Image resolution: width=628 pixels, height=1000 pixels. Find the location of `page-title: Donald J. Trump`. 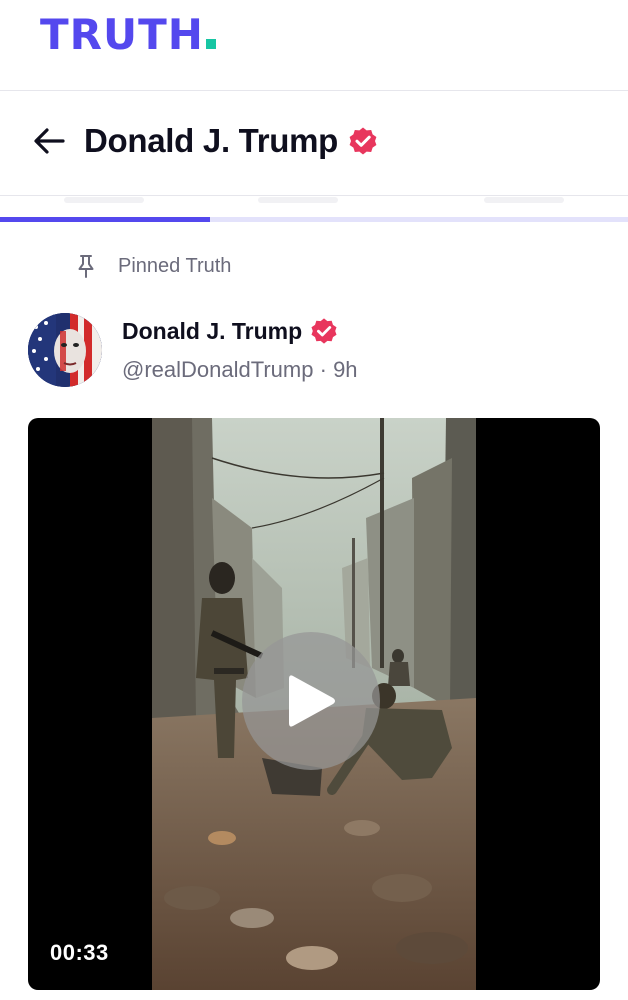

page-title: Donald J. Trump is located at coordinates (231, 141).